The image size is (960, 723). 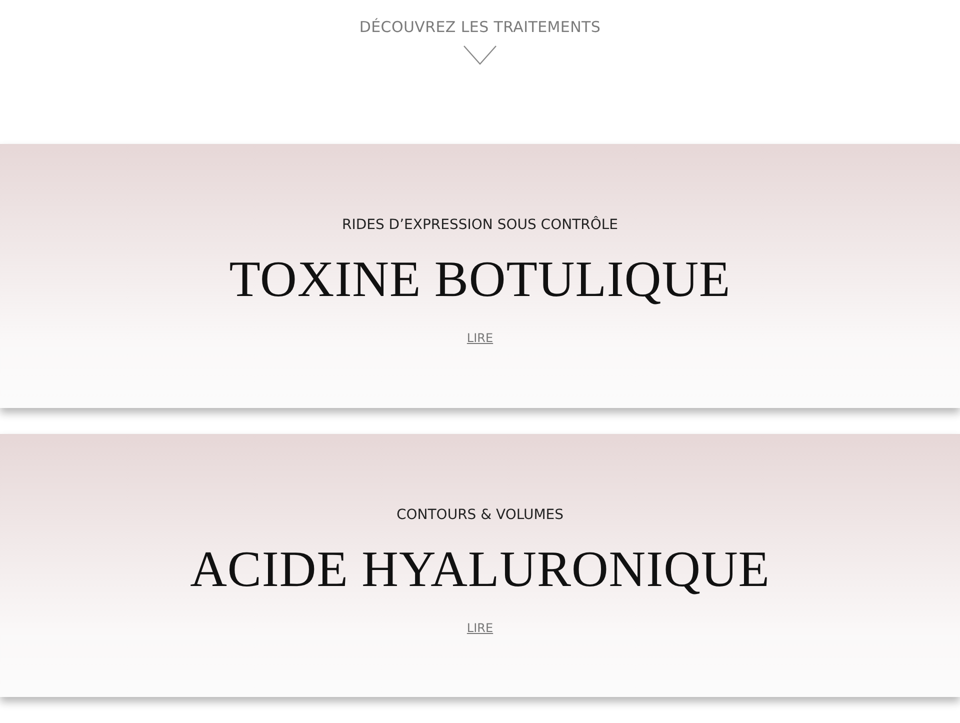 What do you see at coordinates (480, 570) in the screenshot?
I see `treatment-title: ACIDE HYALURONIQUE` at bounding box center [480, 570].